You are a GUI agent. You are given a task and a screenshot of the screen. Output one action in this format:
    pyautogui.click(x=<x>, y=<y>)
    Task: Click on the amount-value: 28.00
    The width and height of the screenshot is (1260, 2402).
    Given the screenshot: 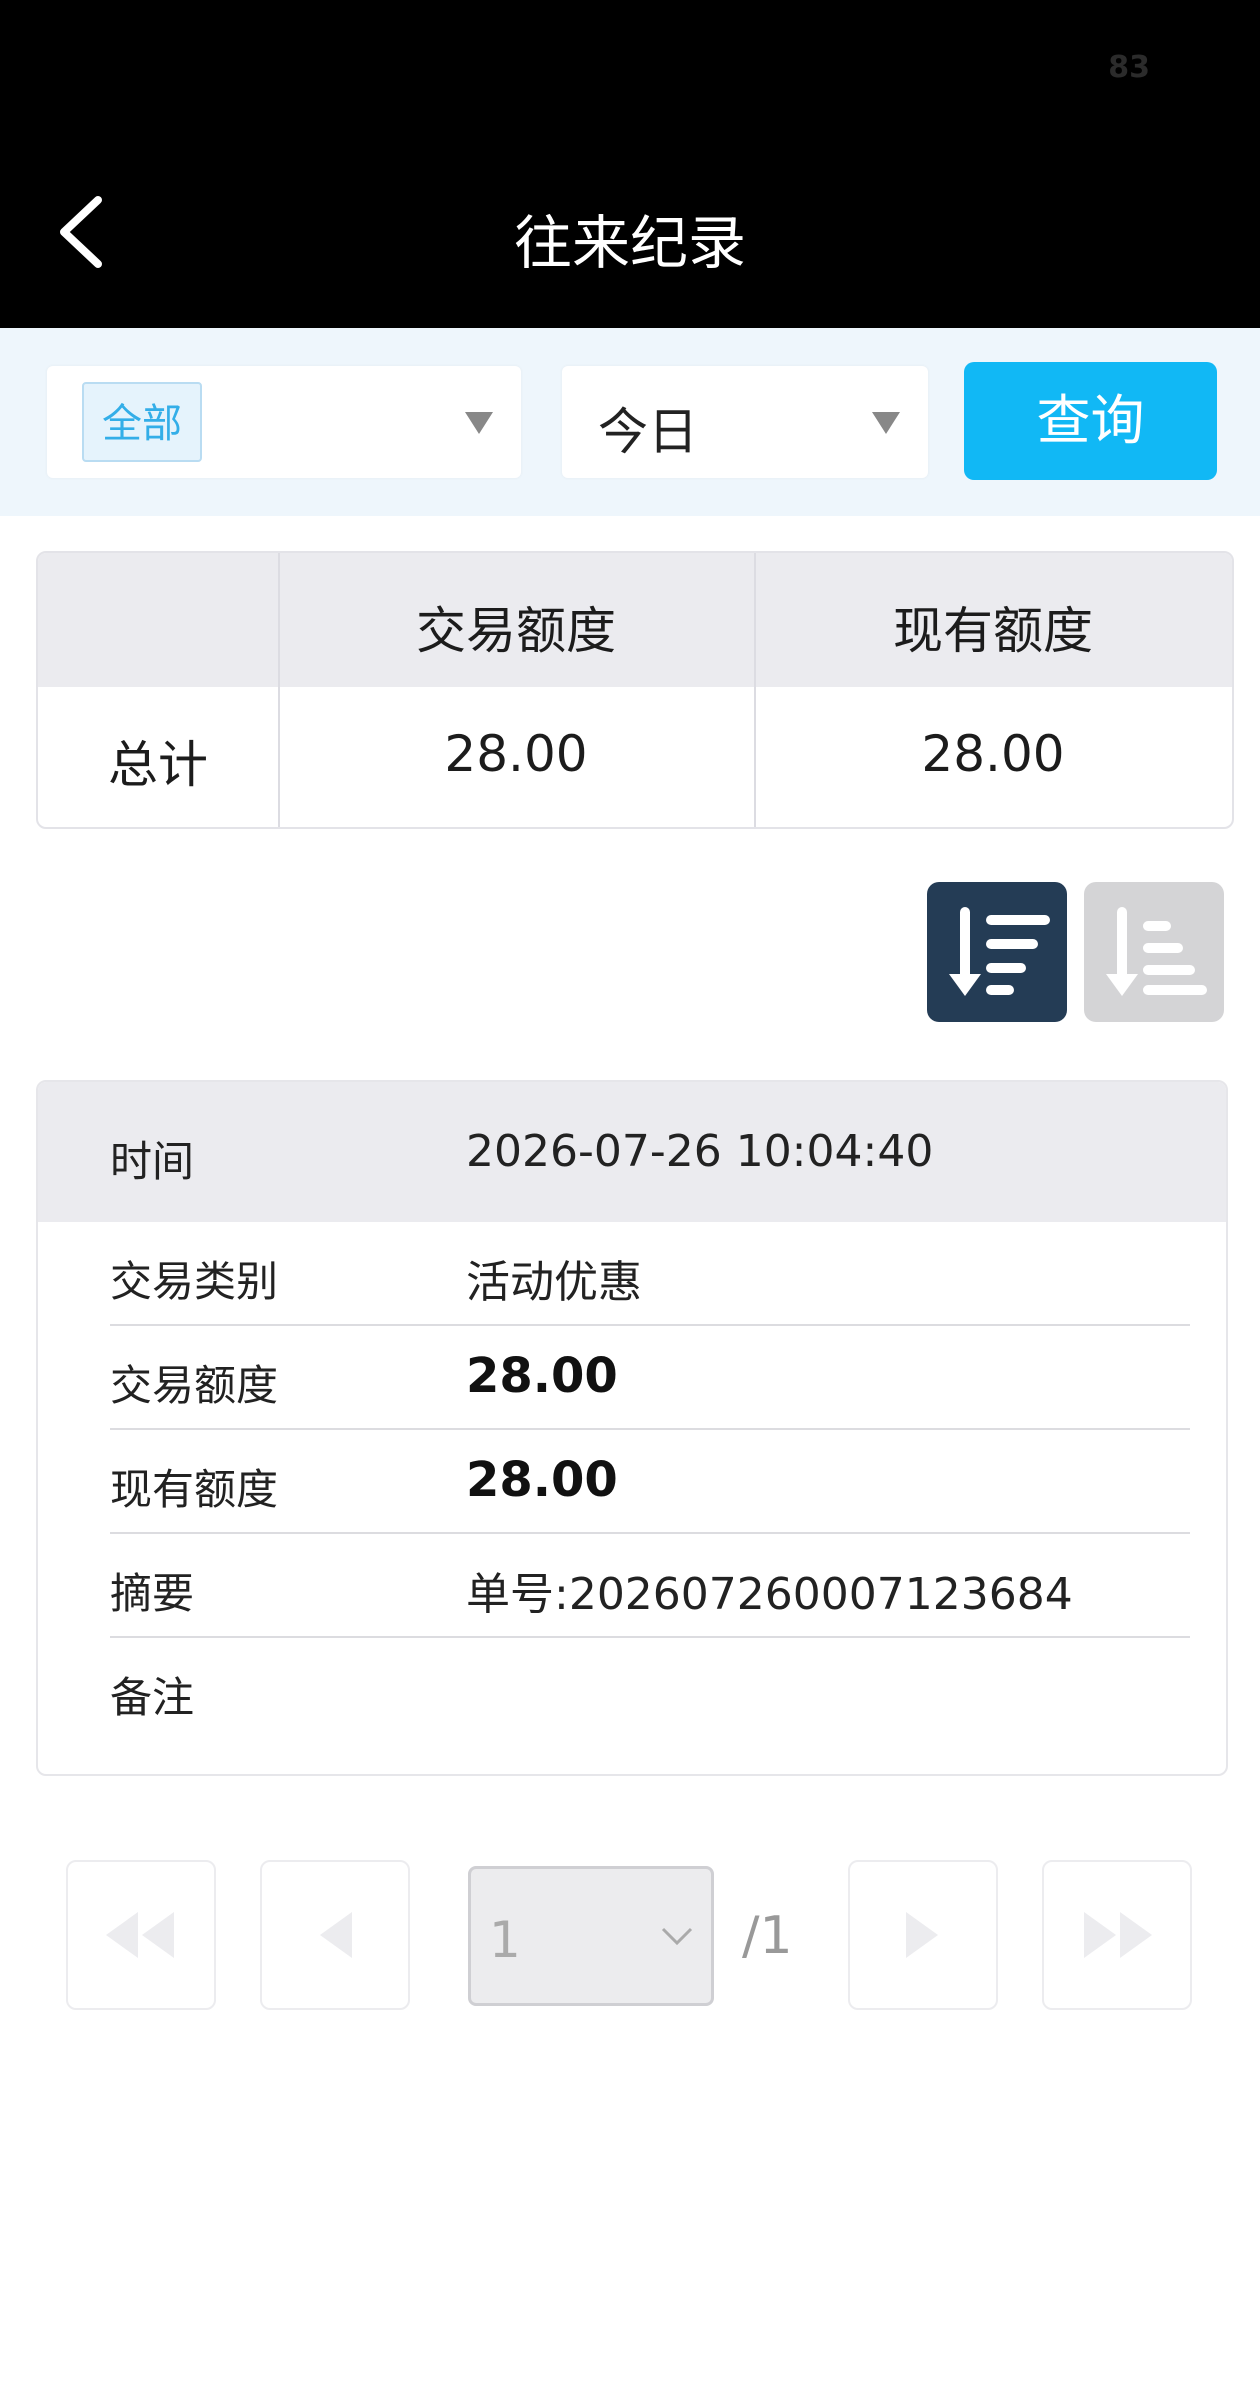 What is the action you would take?
    pyautogui.click(x=542, y=1376)
    